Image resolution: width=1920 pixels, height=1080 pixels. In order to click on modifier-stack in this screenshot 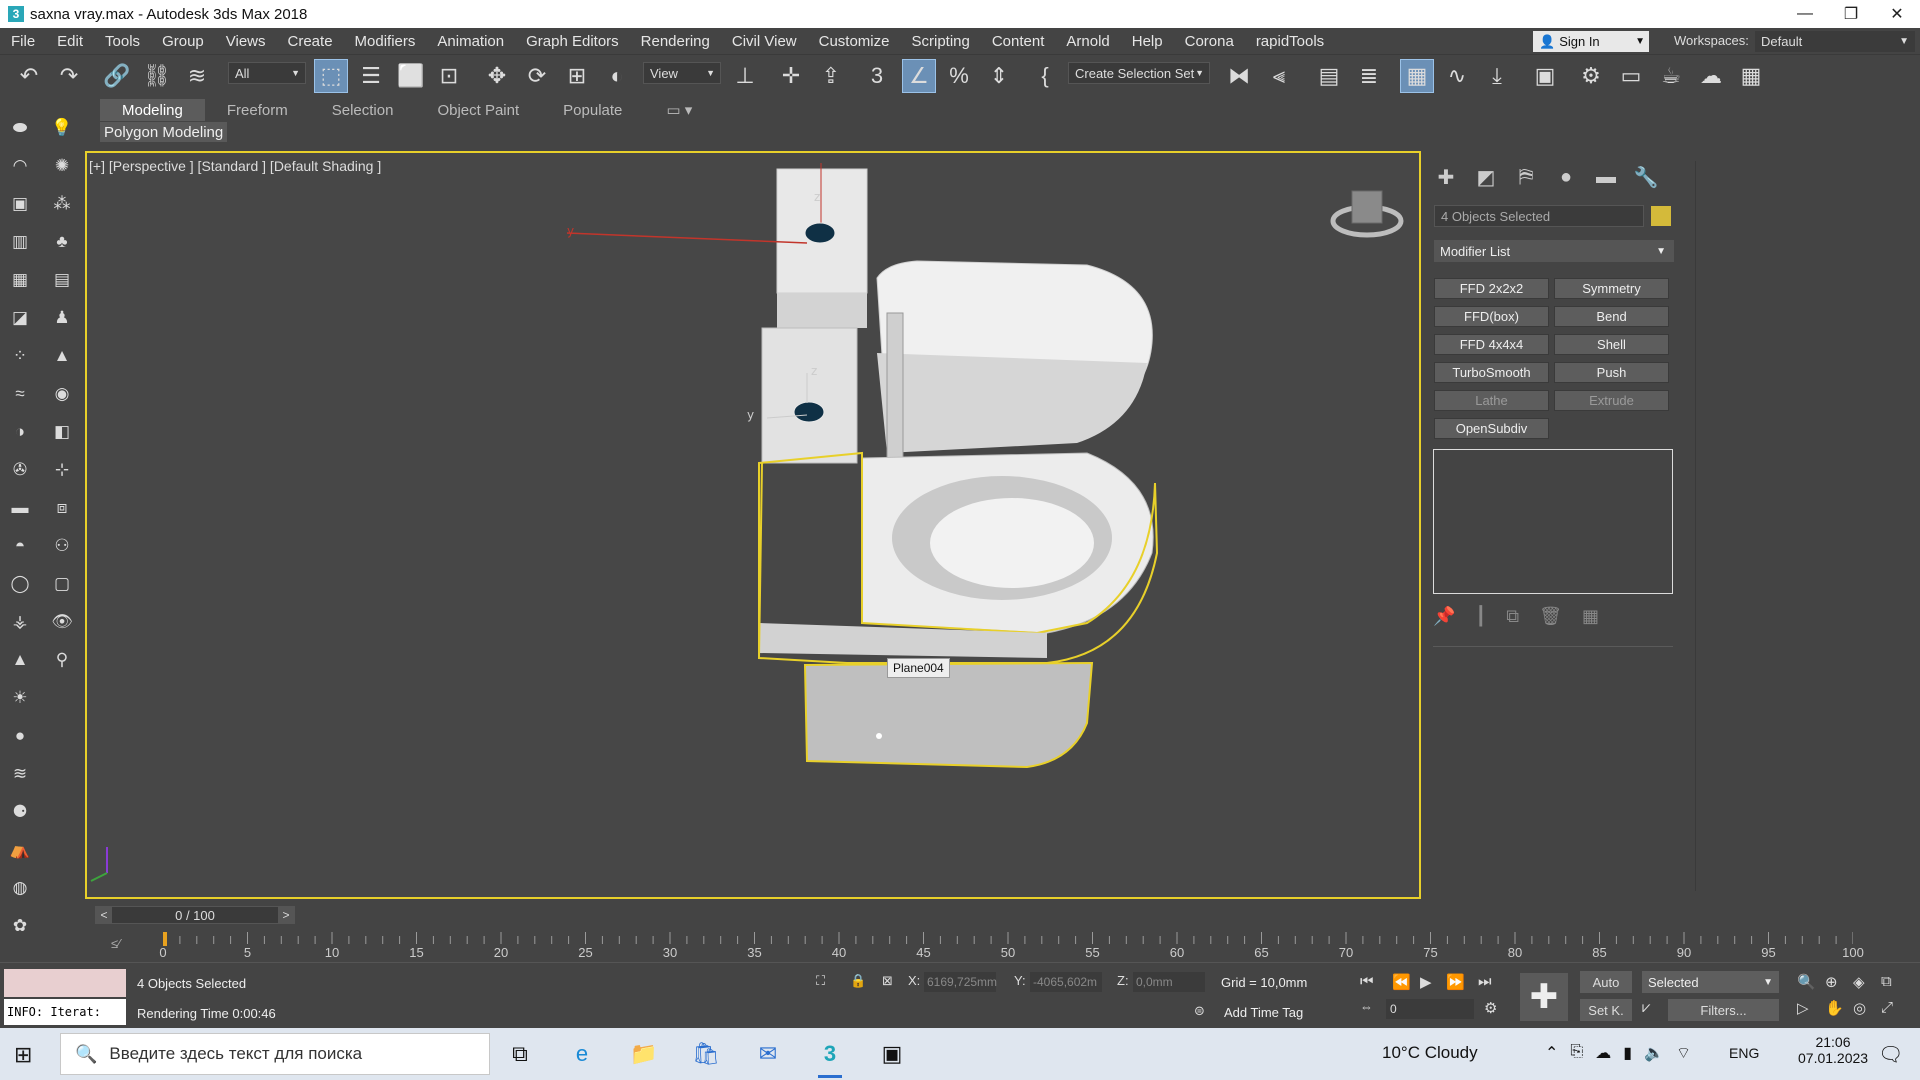, I will do `click(1553, 521)`.